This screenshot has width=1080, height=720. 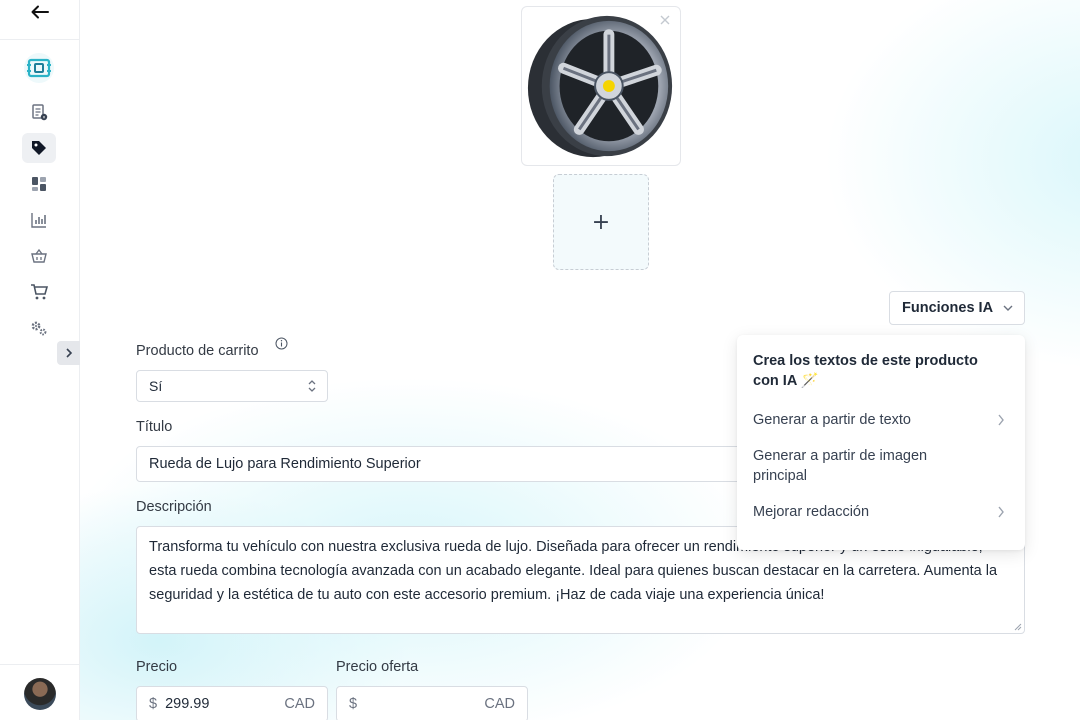 What do you see at coordinates (232, 386) in the screenshot?
I see `cart-product-select: Sí` at bounding box center [232, 386].